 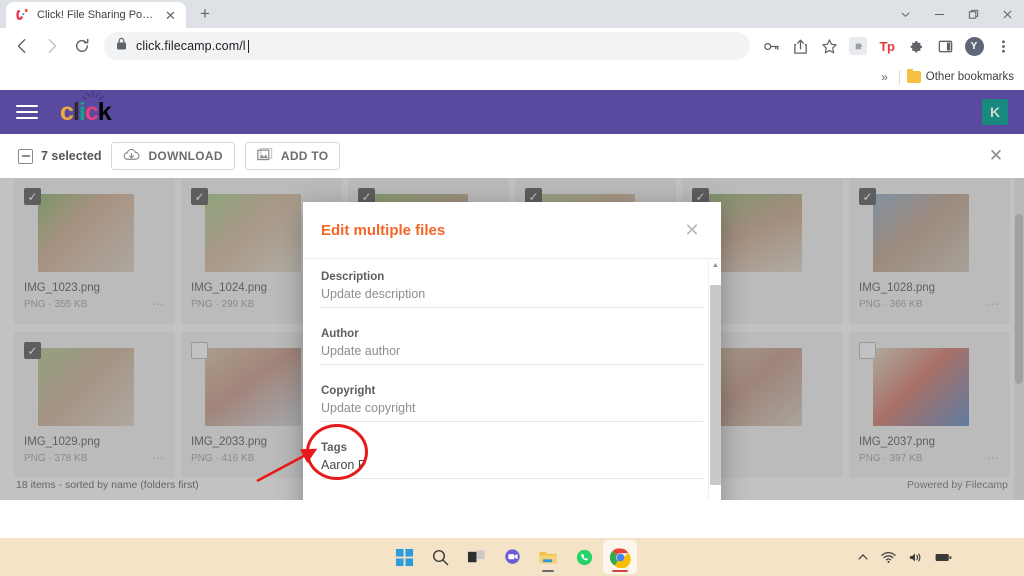 I want to click on deselect-all-icon, so click(x=25, y=156).